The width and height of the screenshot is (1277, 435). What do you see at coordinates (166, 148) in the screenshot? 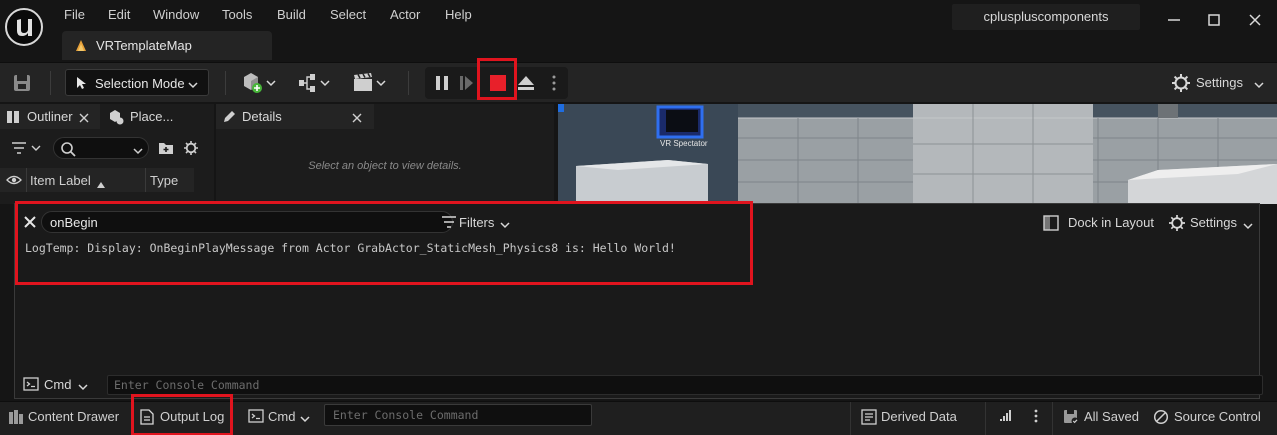
I see `add-folder-icon` at bounding box center [166, 148].